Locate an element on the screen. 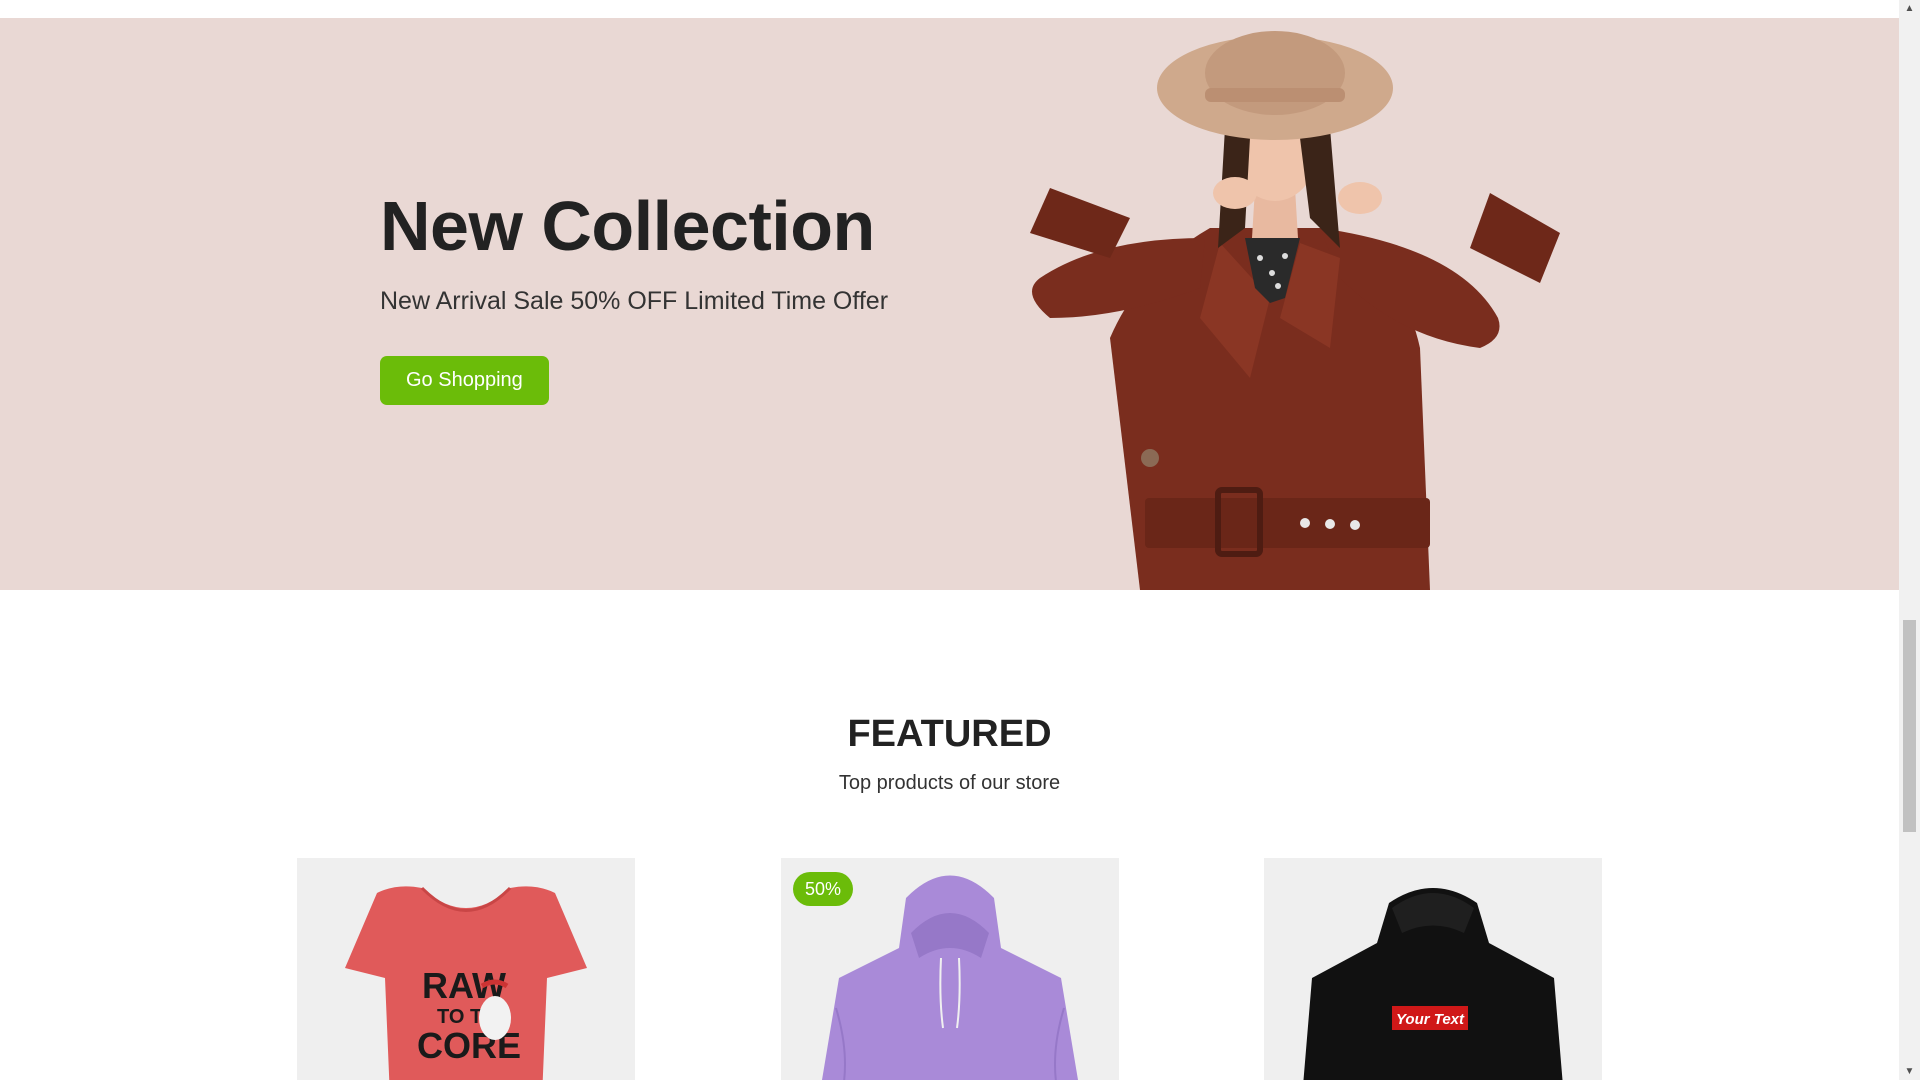 Image resolution: width=1920 pixels, height=1080 pixels. black-hoodie-image: Your Text is located at coordinates (1433, 984).